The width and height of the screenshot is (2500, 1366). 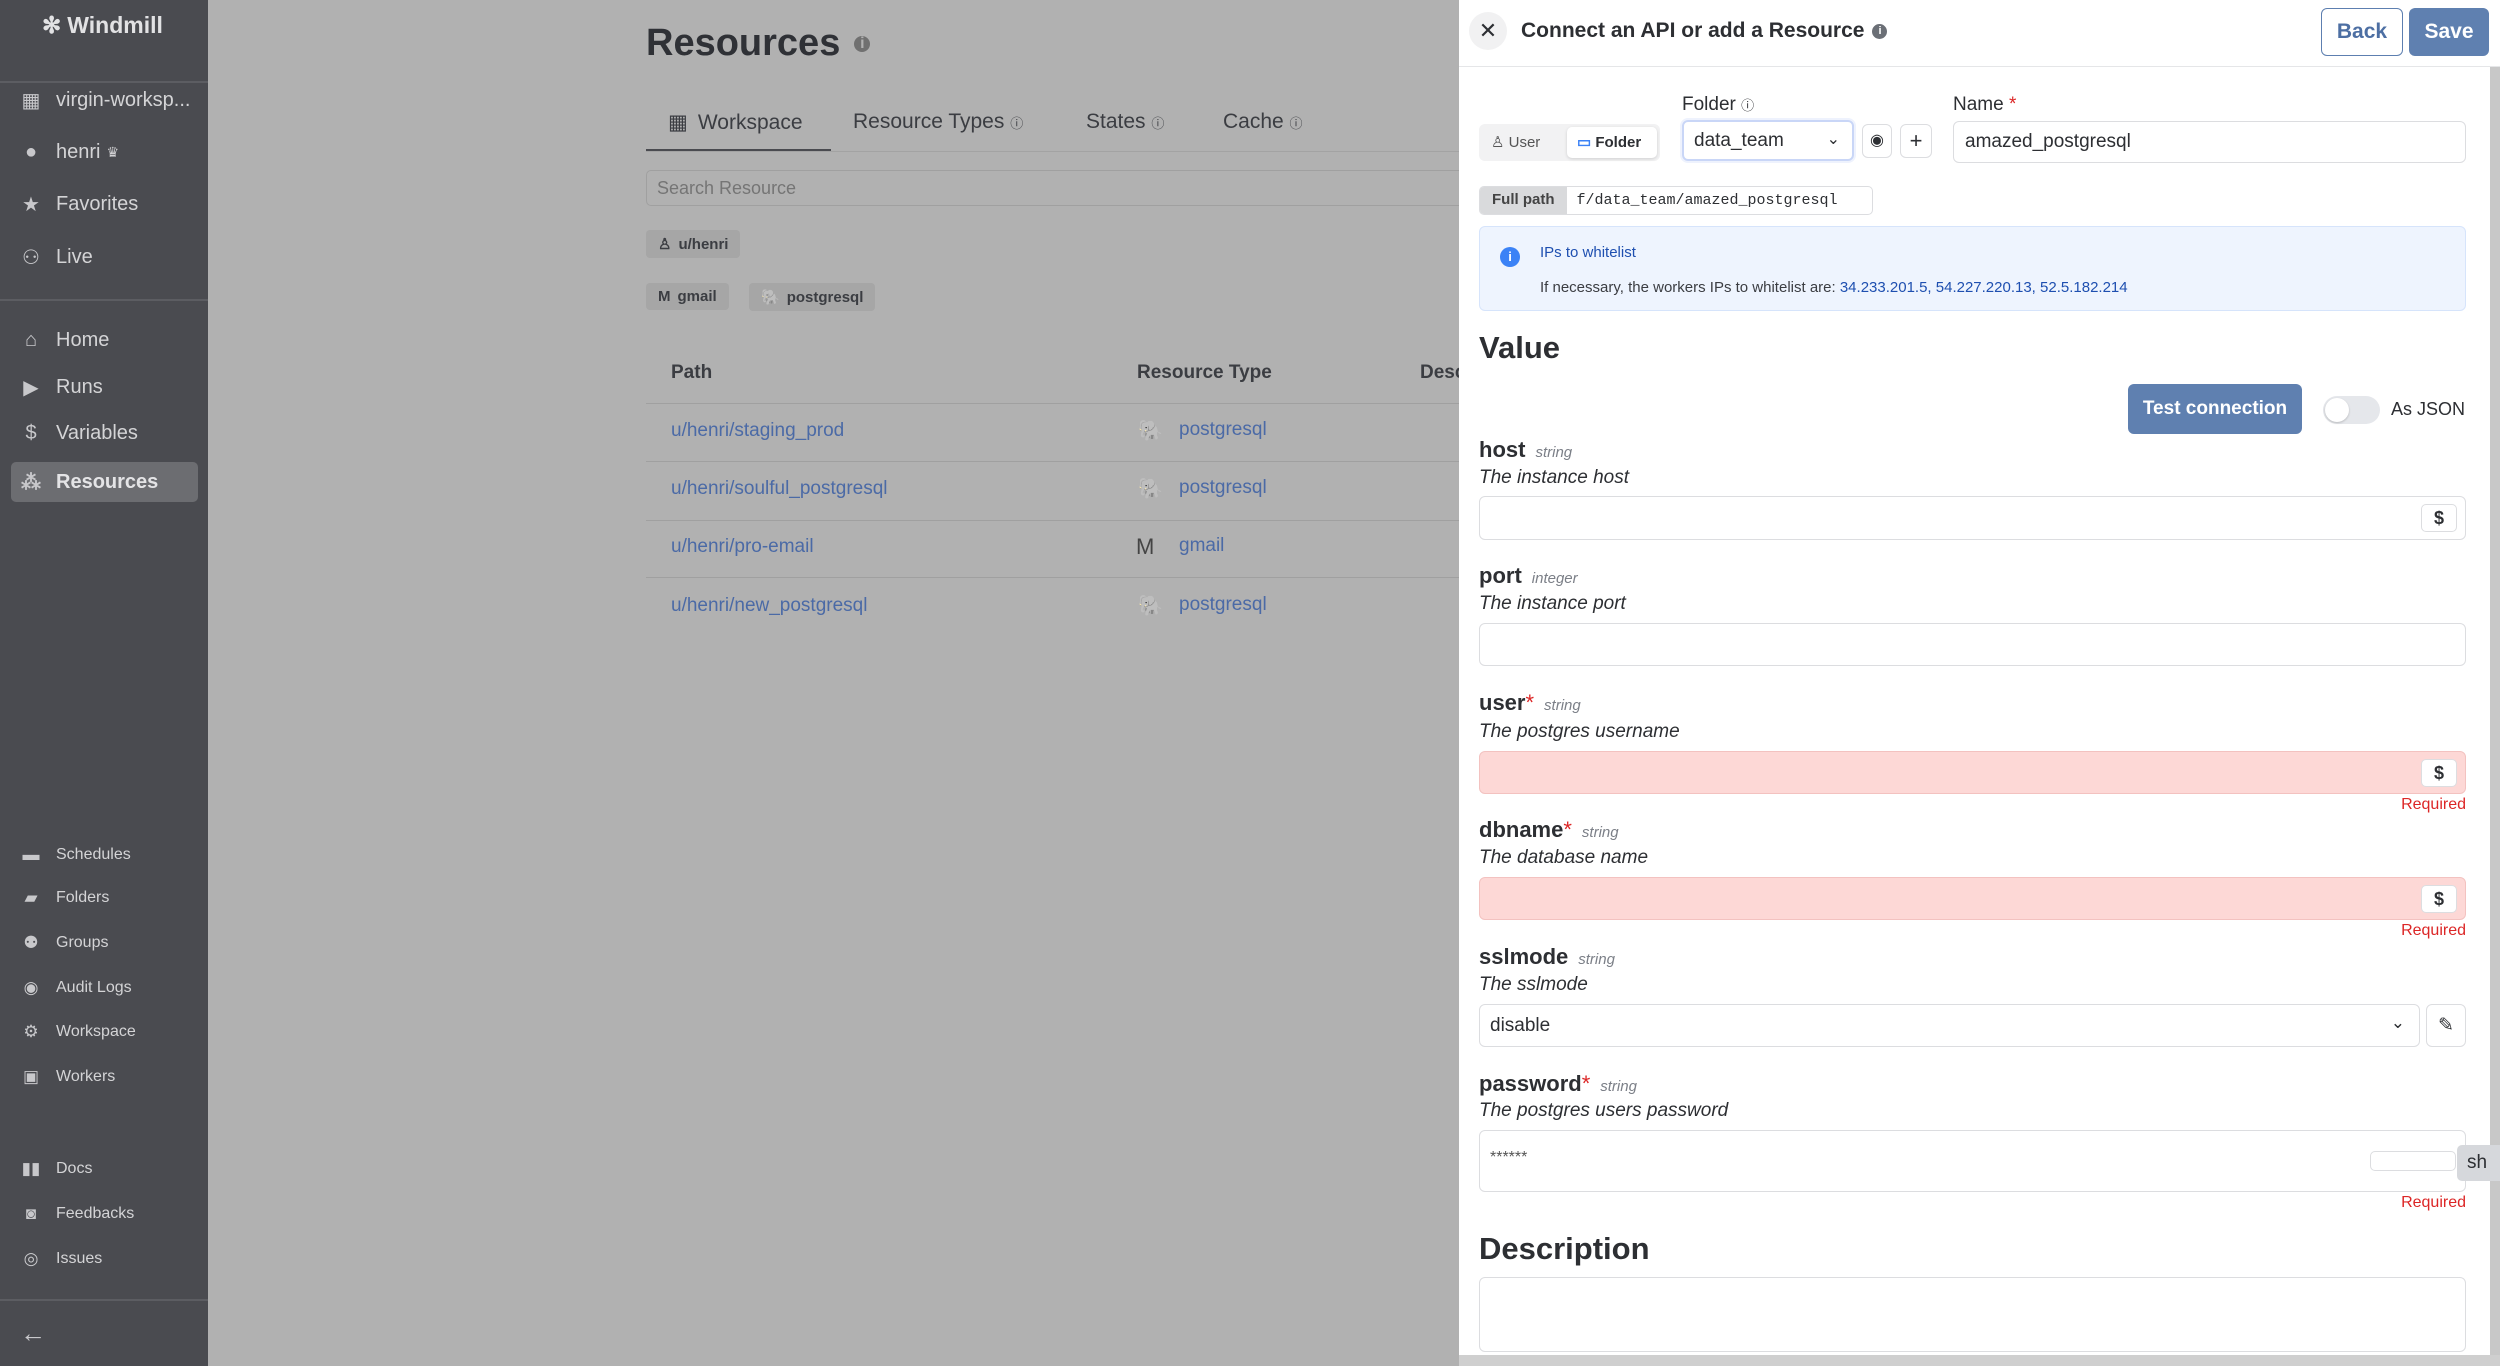 I want to click on book-icon: ▮▮, so click(x=31, y=1168).